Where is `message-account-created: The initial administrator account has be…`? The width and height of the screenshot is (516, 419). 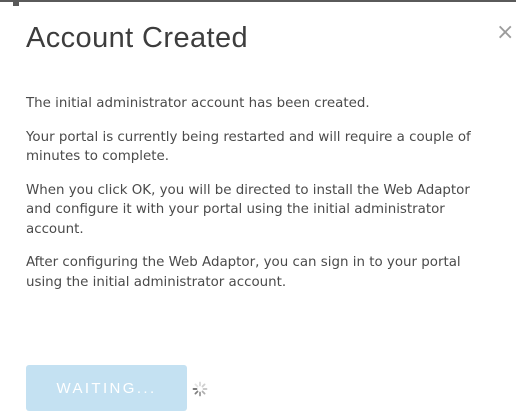
message-account-created: The initial administrator account has be… is located at coordinates (198, 103).